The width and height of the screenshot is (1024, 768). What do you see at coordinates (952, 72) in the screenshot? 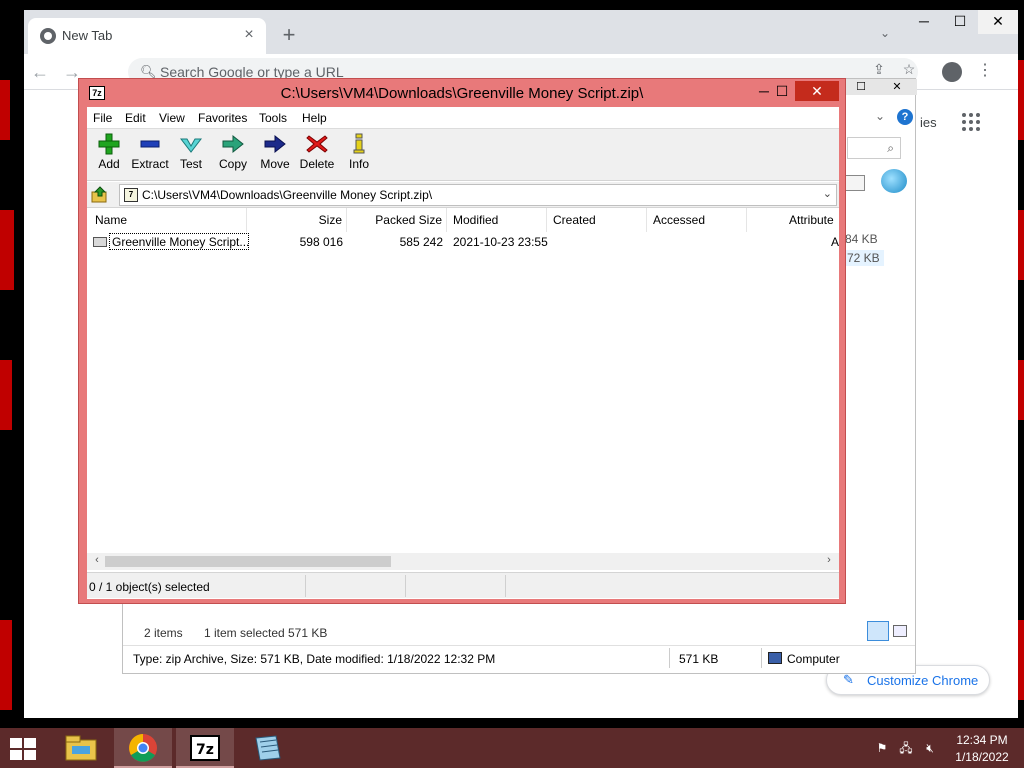
I see `profile-avatar-icon` at bounding box center [952, 72].